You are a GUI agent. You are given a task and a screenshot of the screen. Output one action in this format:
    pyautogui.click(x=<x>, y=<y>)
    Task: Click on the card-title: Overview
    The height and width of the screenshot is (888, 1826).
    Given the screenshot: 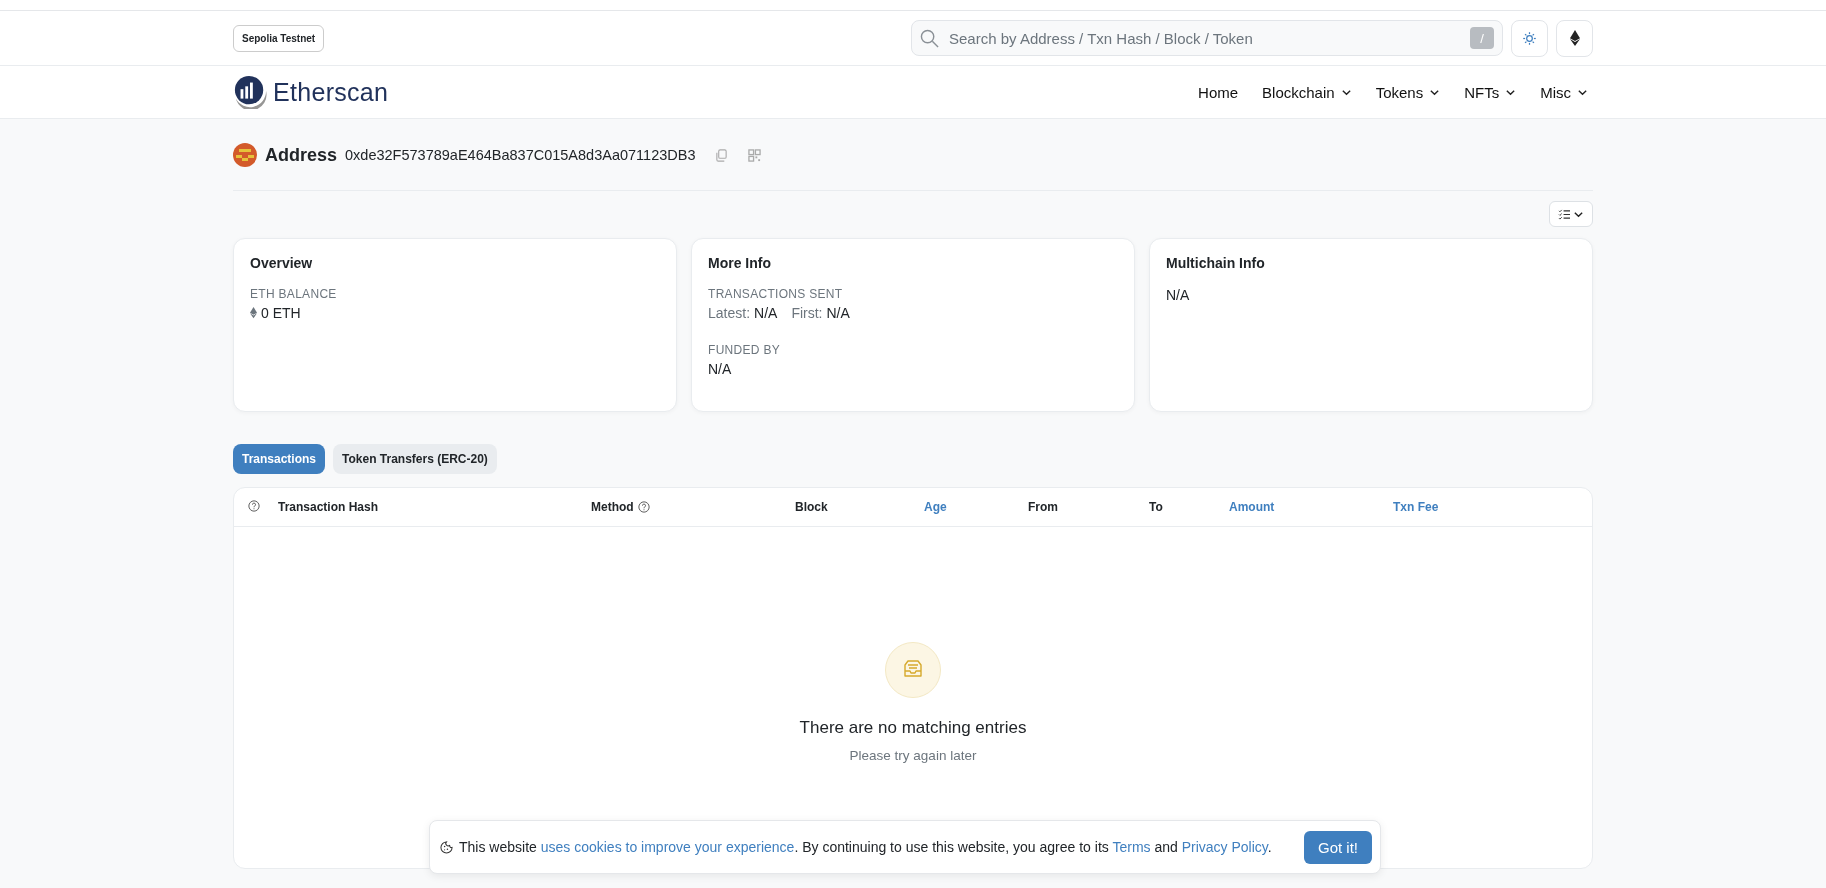 What is the action you would take?
    pyautogui.click(x=282, y=263)
    